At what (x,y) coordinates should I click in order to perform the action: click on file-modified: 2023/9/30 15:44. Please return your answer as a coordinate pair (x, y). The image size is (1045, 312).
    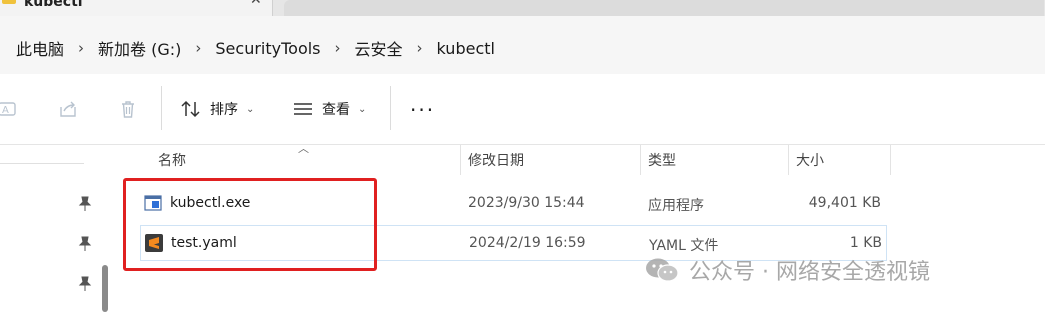
    Looking at the image, I should click on (526, 203).